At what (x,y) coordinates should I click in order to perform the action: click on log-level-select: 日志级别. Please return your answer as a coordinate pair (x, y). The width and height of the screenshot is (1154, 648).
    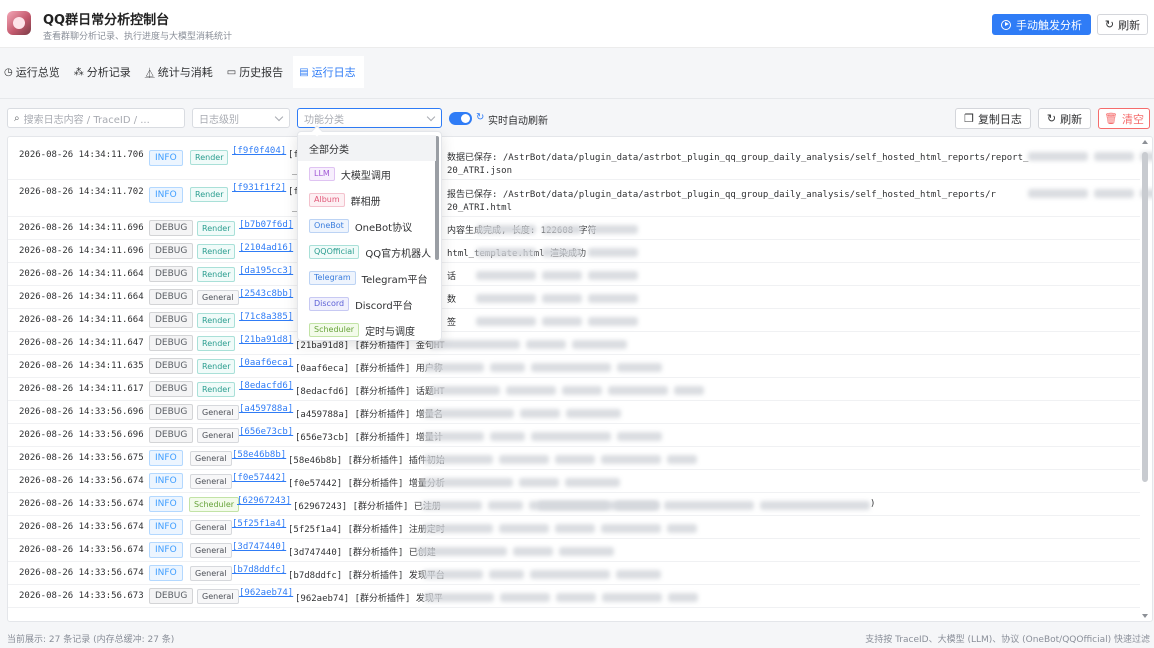
    Looking at the image, I should click on (241, 118).